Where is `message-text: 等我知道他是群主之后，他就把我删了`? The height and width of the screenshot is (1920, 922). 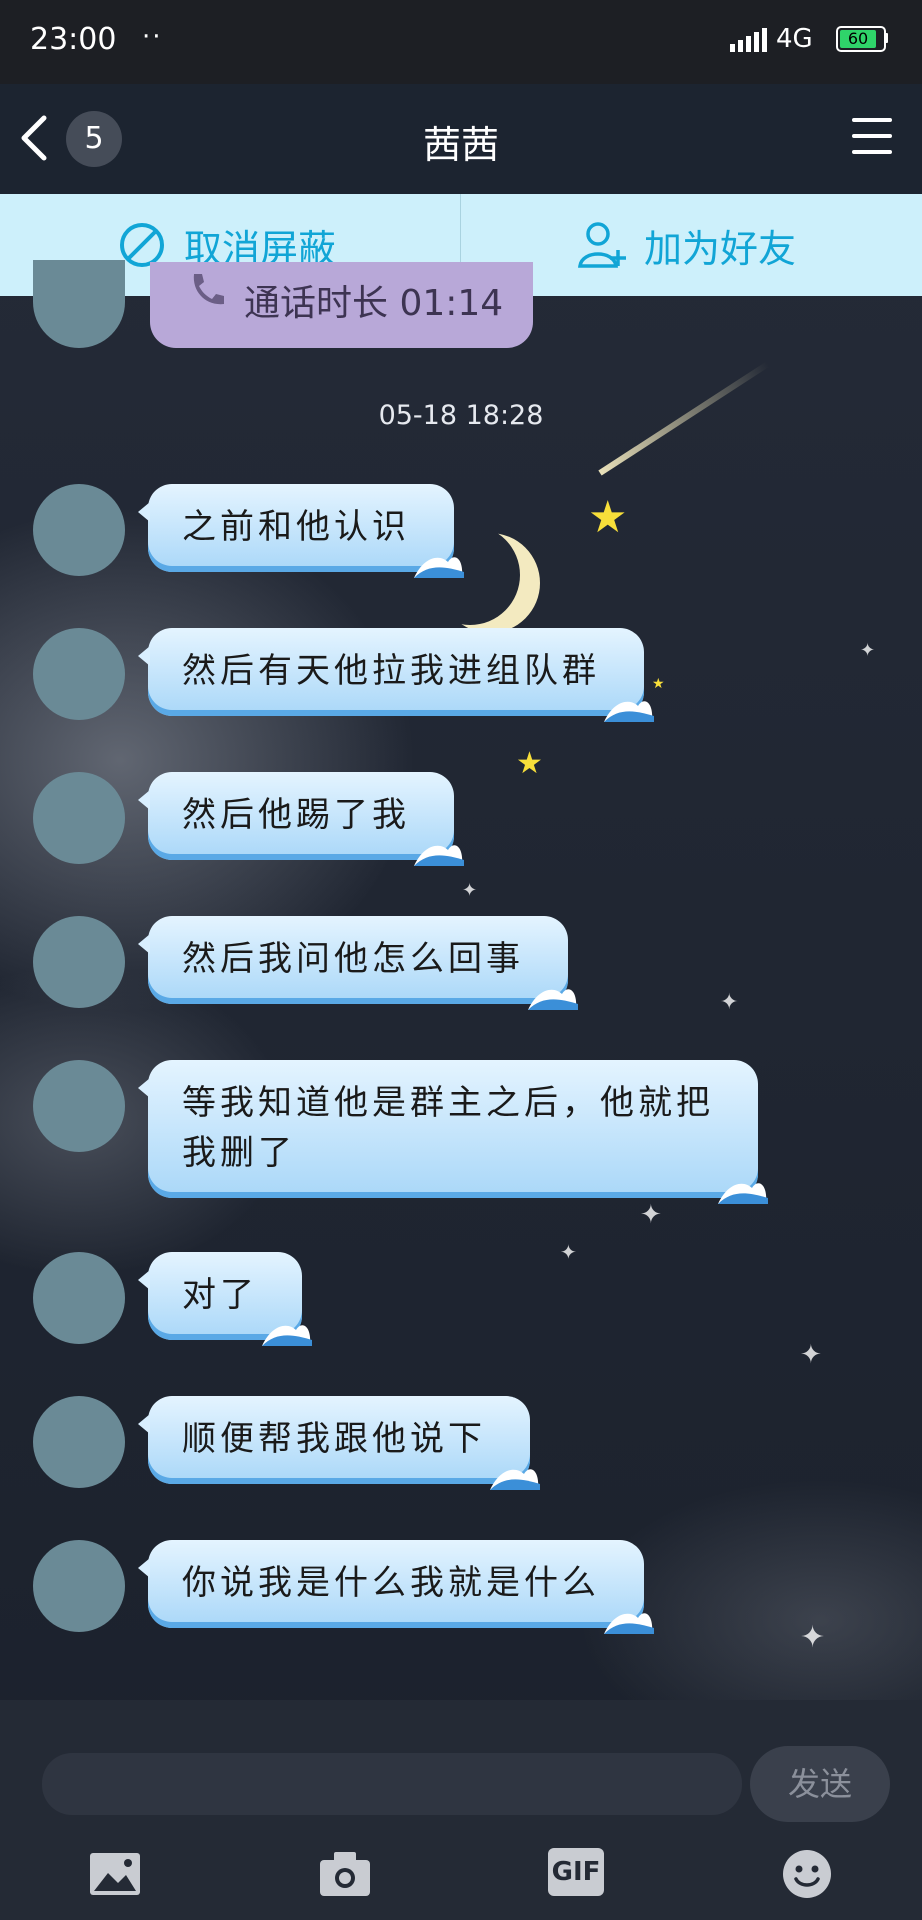
message-text: 等我知道他是群主之后，他就把我删了 is located at coordinates (448, 1128).